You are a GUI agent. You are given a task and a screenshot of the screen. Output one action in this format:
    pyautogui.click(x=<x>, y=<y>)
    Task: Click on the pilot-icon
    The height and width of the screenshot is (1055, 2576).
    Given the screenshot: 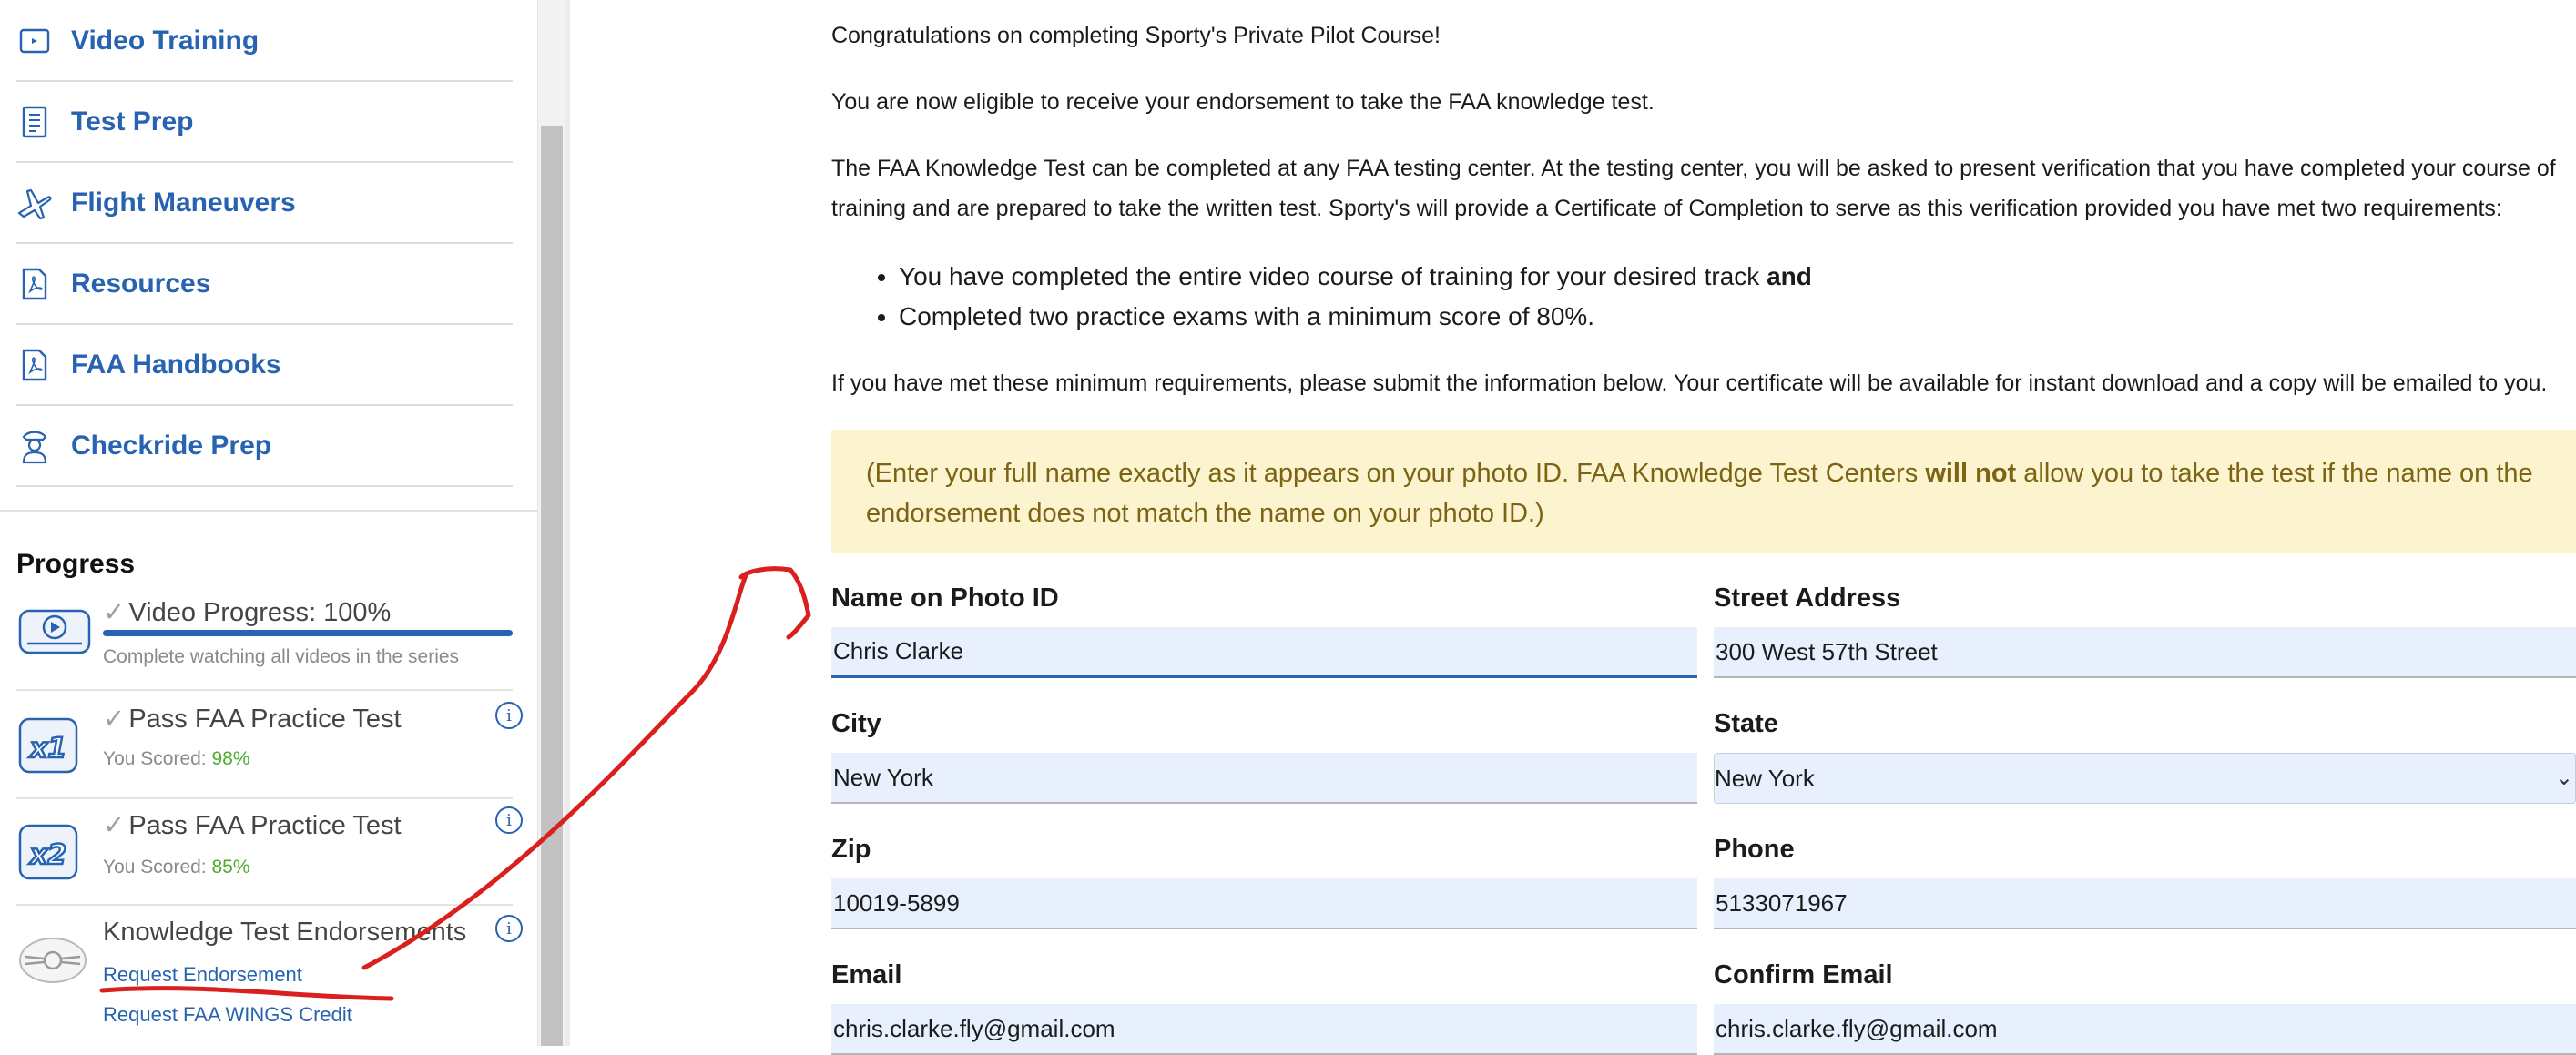 What is the action you would take?
    pyautogui.click(x=34, y=446)
    